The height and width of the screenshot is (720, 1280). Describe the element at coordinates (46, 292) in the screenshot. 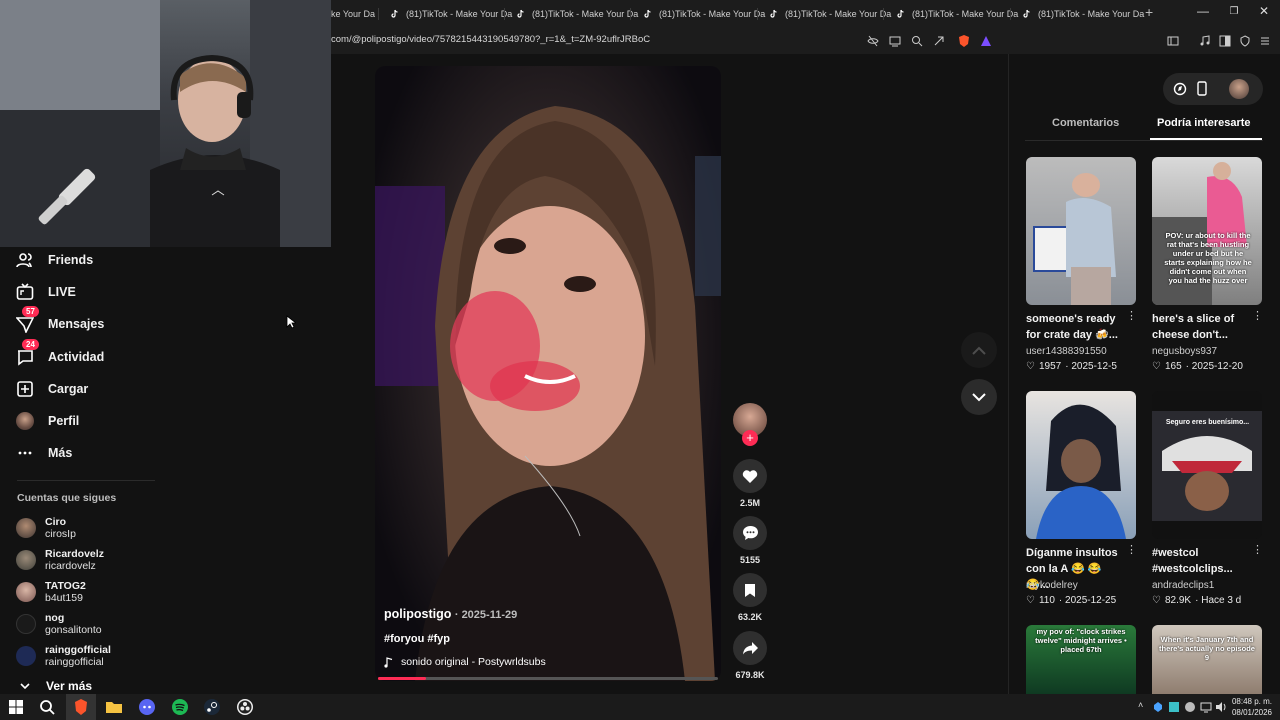

I see `nav-live: LIVE` at that location.